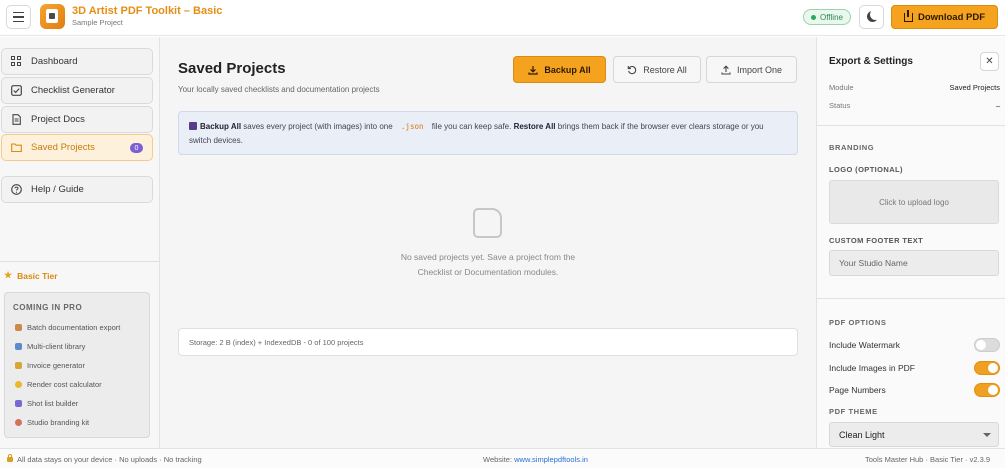 The width and height of the screenshot is (1005, 468). What do you see at coordinates (58, 384) in the screenshot?
I see `pro-feature-item: Render cost calculator` at bounding box center [58, 384].